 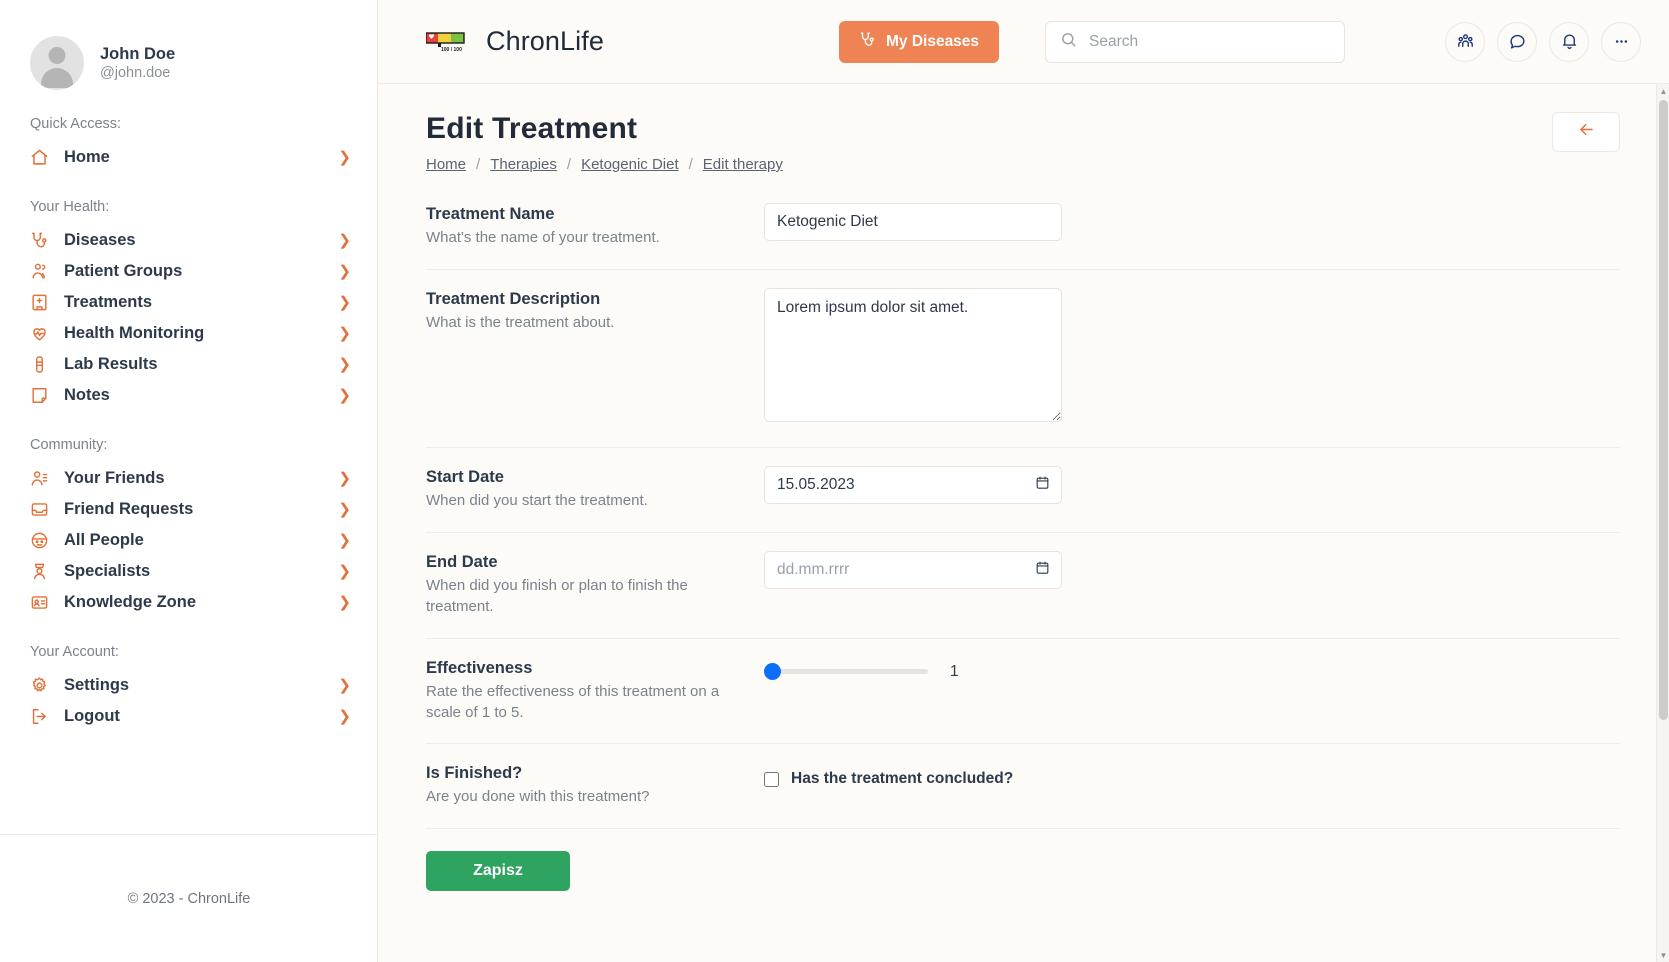 I want to click on effectiveness-slider, so click(x=846, y=672).